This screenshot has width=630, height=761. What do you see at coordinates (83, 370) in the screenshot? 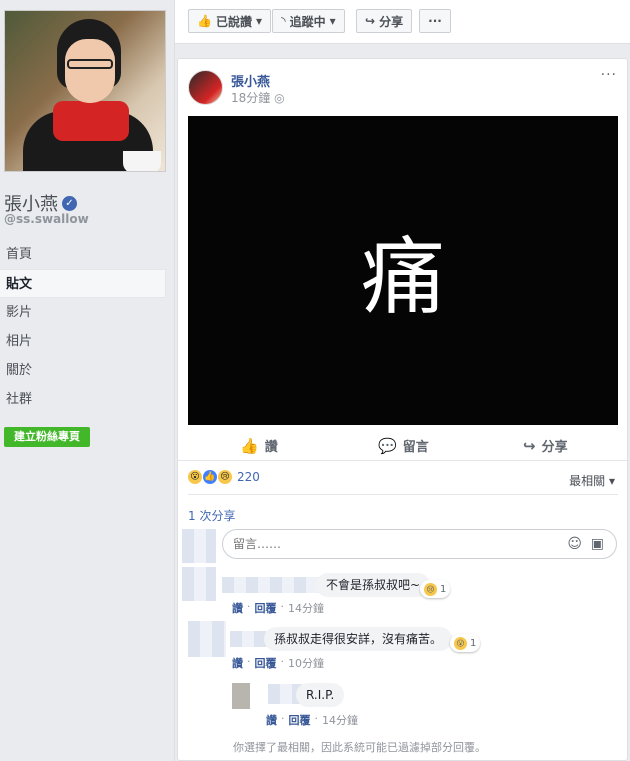
I see `sidebar-item-about: 關於` at bounding box center [83, 370].